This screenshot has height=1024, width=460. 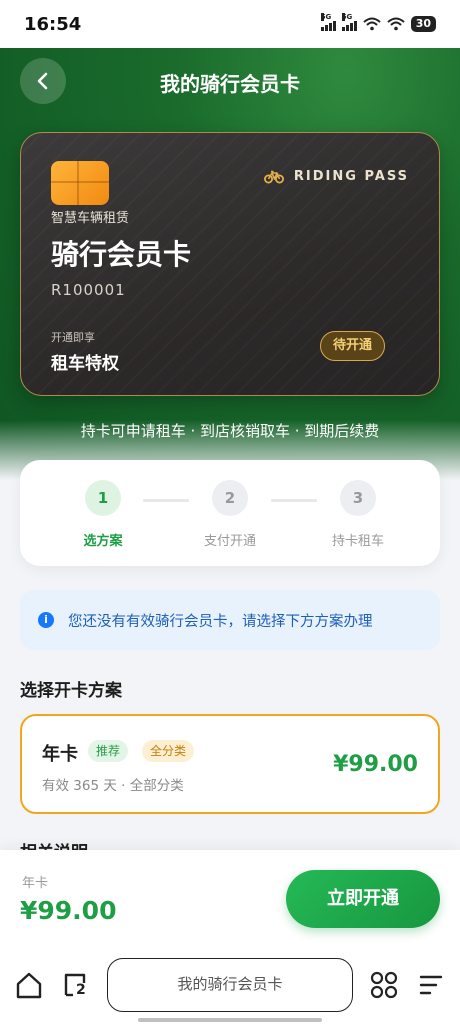 What do you see at coordinates (75, 985) in the screenshot?
I see `tabs-button: 2` at bounding box center [75, 985].